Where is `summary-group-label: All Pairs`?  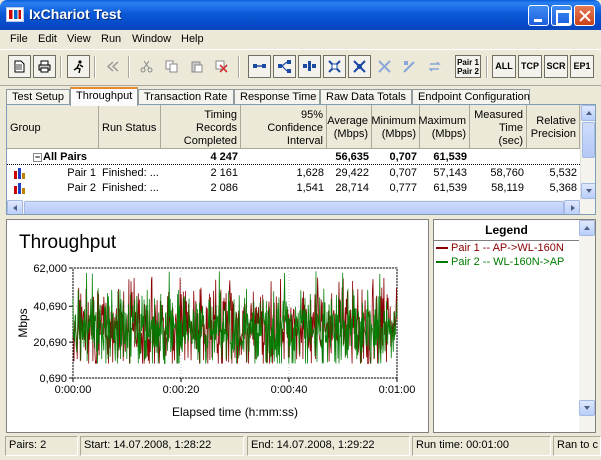 summary-group-label: All Pairs is located at coordinates (65, 157).